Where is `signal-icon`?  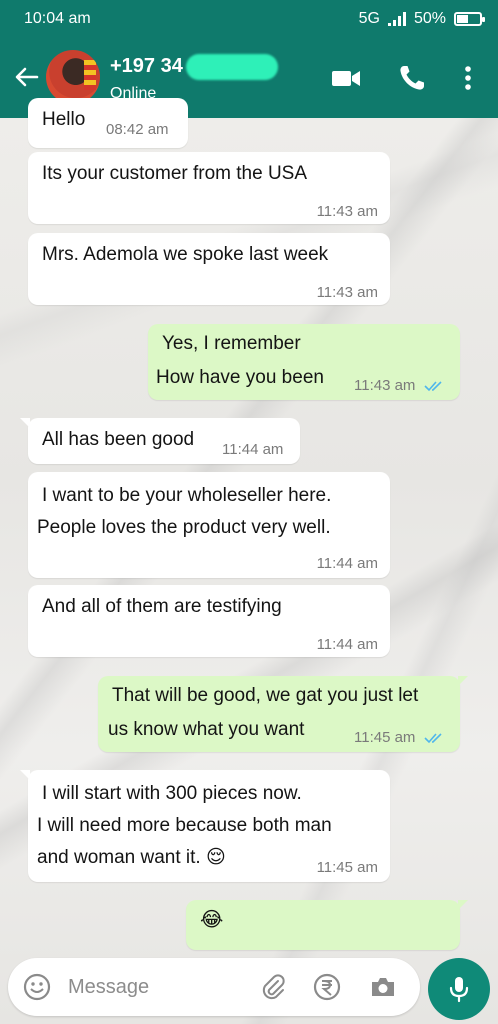 signal-icon is located at coordinates (396, 19).